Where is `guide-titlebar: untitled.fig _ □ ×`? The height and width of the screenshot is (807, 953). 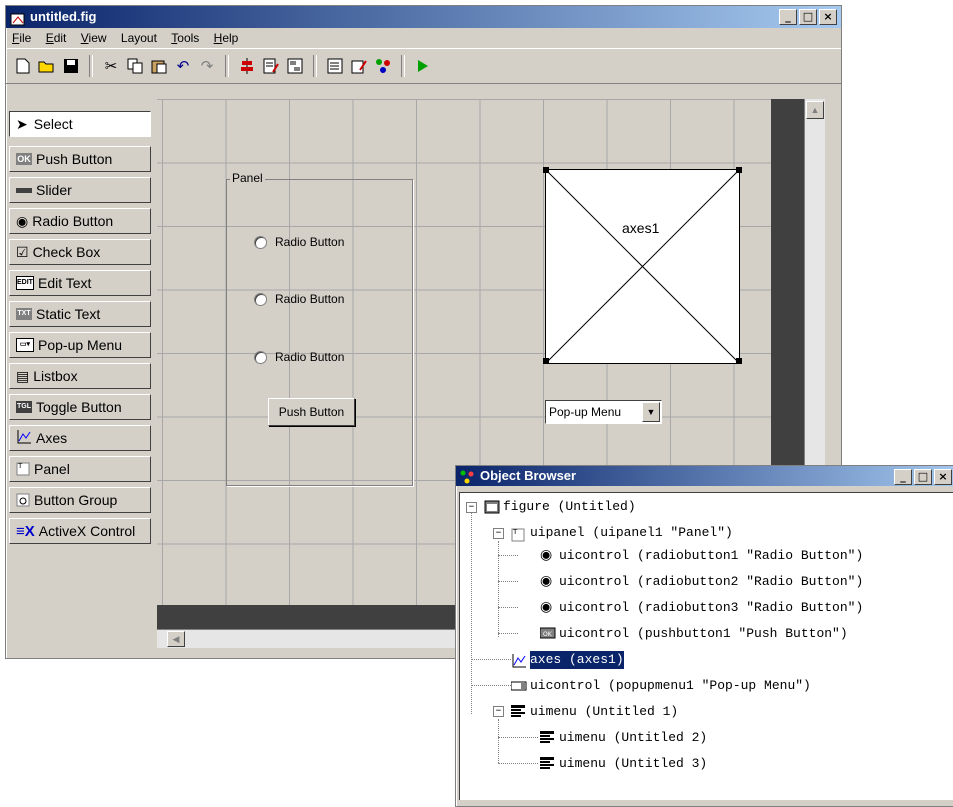
guide-titlebar: untitled.fig _ □ × is located at coordinates (423, 17).